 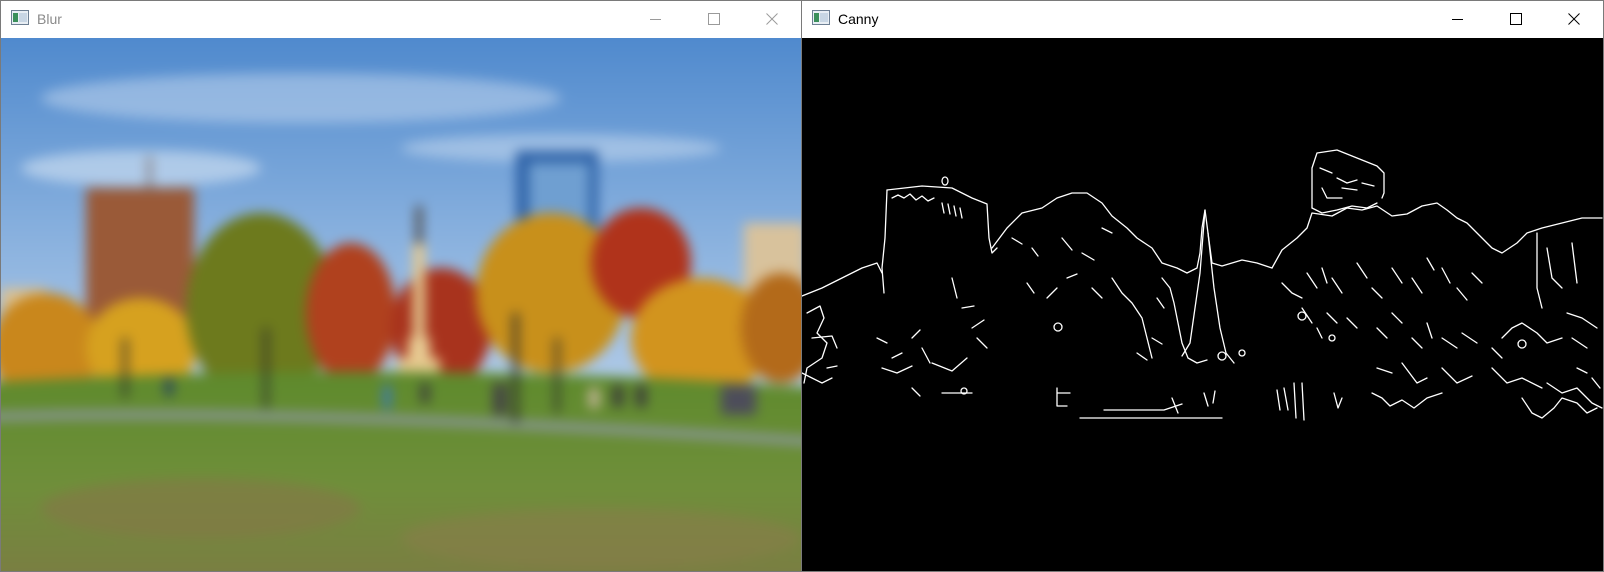 I want to click on title-bar: Blur, so click(x=401, y=19).